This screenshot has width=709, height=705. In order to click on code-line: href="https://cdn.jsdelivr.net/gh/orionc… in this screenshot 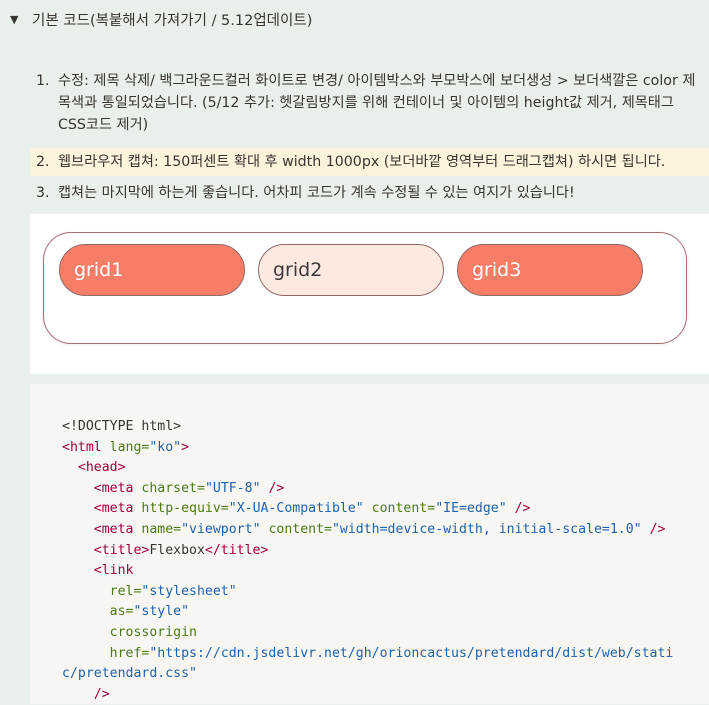, I will do `click(382, 654)`.